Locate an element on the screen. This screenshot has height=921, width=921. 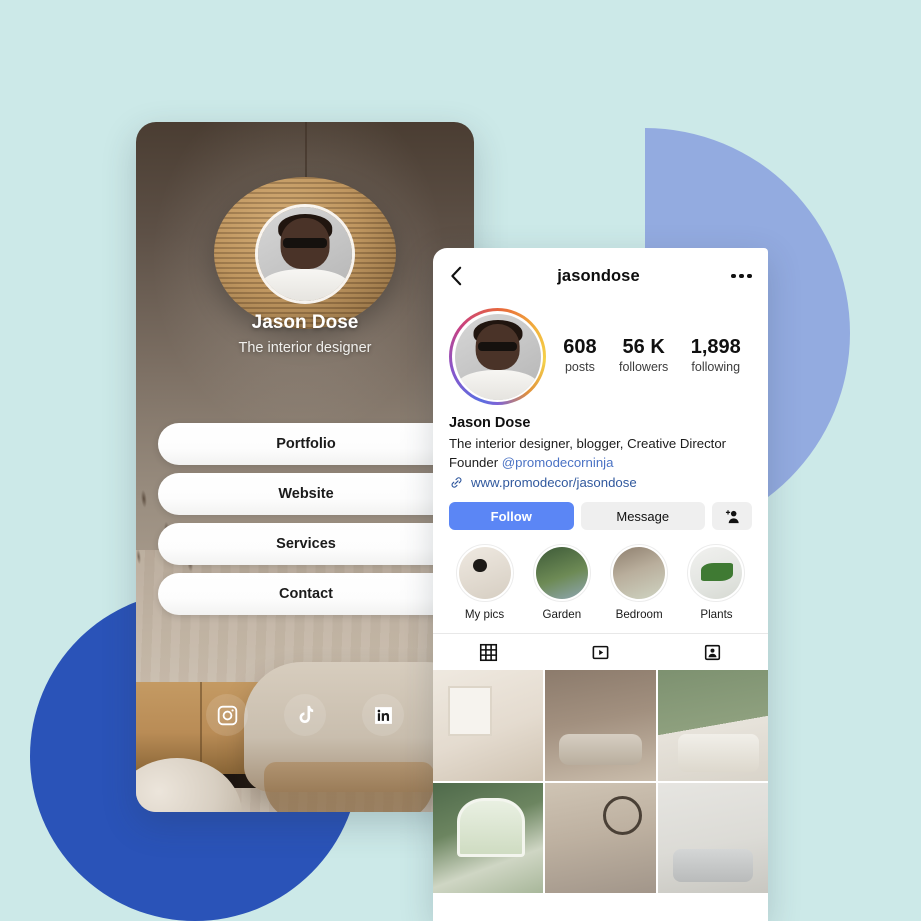
instagram-link is located at coordinates (227, 715).